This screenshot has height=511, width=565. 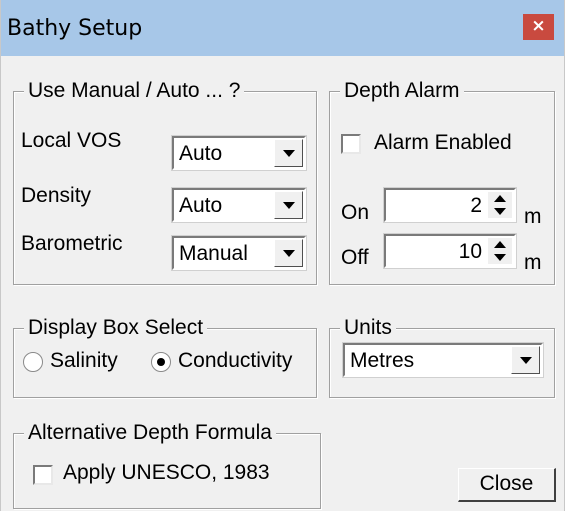 What do you see at coordinates (402, 91) in the screenshot?
I see `depth-alarm-legend: Depth Alarm` at bounding box center [402, 91].